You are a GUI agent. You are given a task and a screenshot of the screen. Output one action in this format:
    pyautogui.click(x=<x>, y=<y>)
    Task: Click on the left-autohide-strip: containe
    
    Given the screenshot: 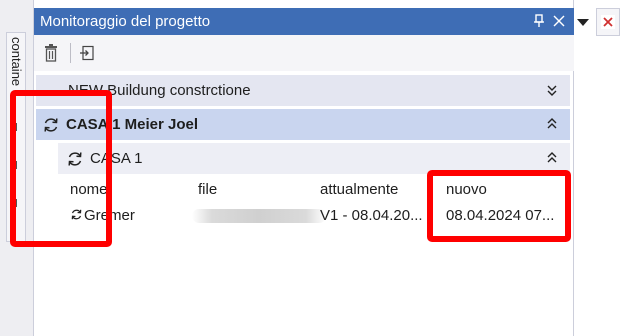 What is the action you would take?
    pyautogui.click(x=17, y=168)
    